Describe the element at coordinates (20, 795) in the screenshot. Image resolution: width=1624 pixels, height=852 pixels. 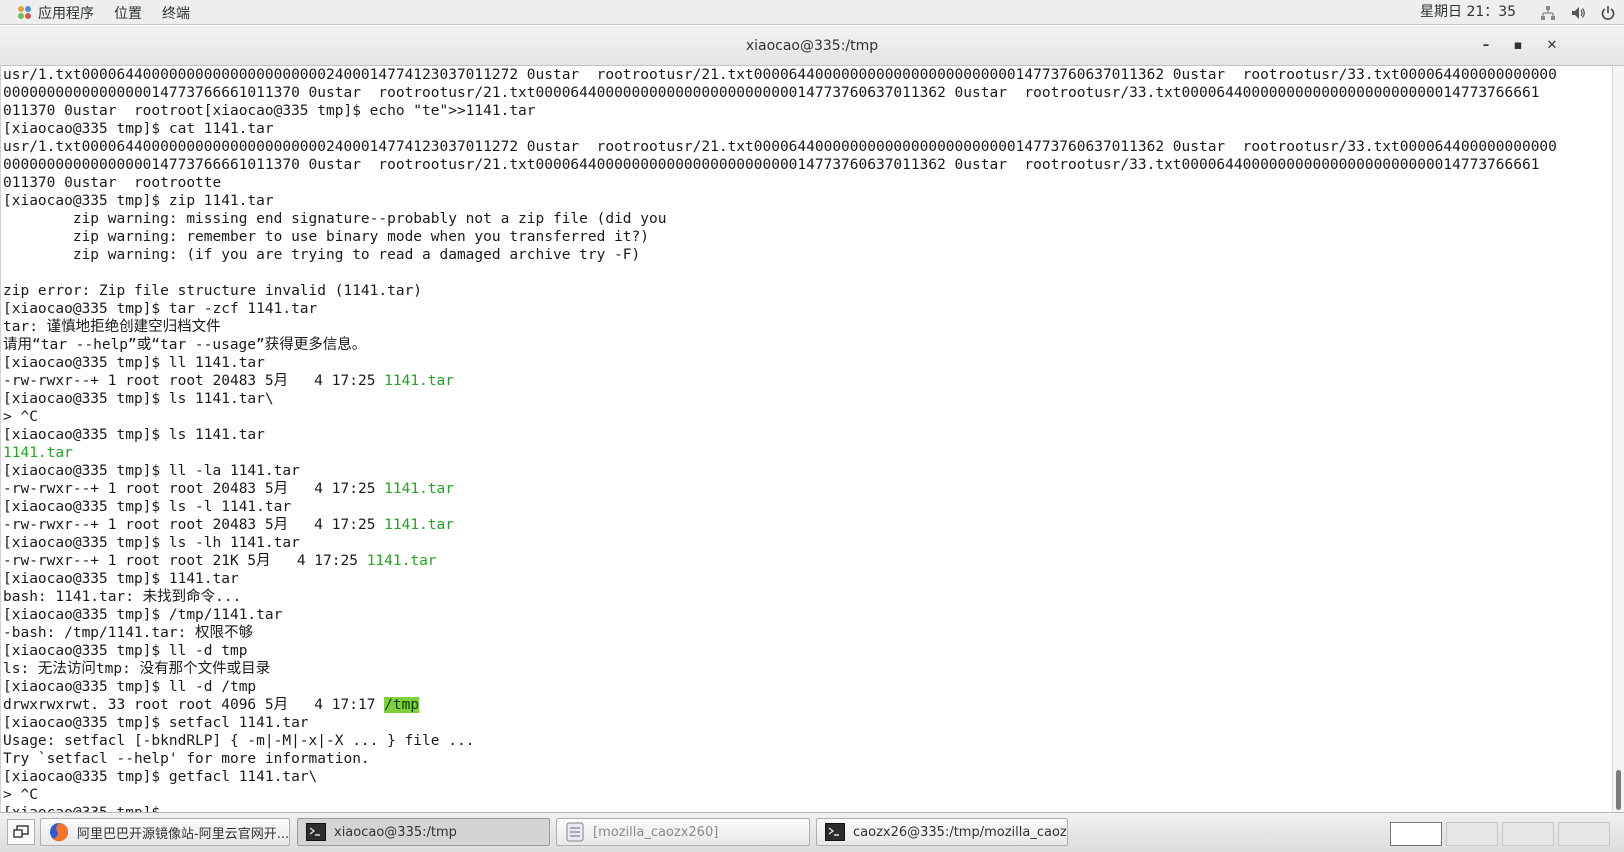
I see `terminal-text: > ^C` at that location.